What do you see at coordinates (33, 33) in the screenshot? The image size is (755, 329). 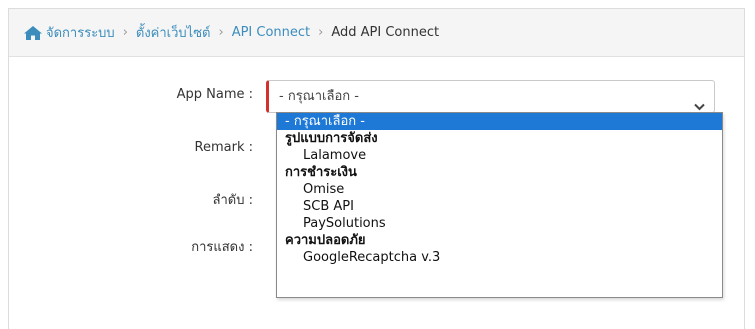 I see `home-icon` at bounding box center [33, 33].